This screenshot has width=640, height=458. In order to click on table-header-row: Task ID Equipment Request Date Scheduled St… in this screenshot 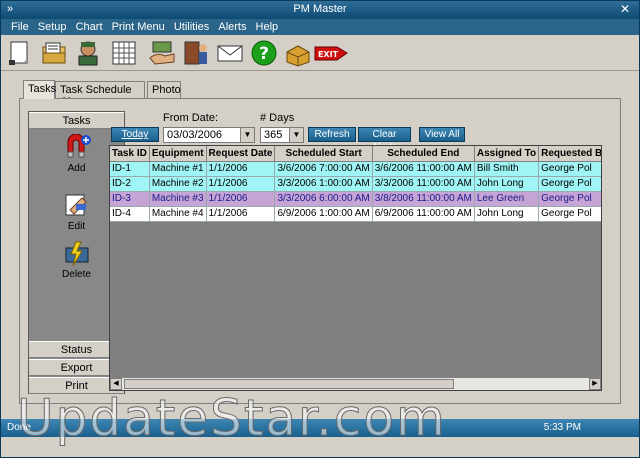, I will do `click(355, 154)`.